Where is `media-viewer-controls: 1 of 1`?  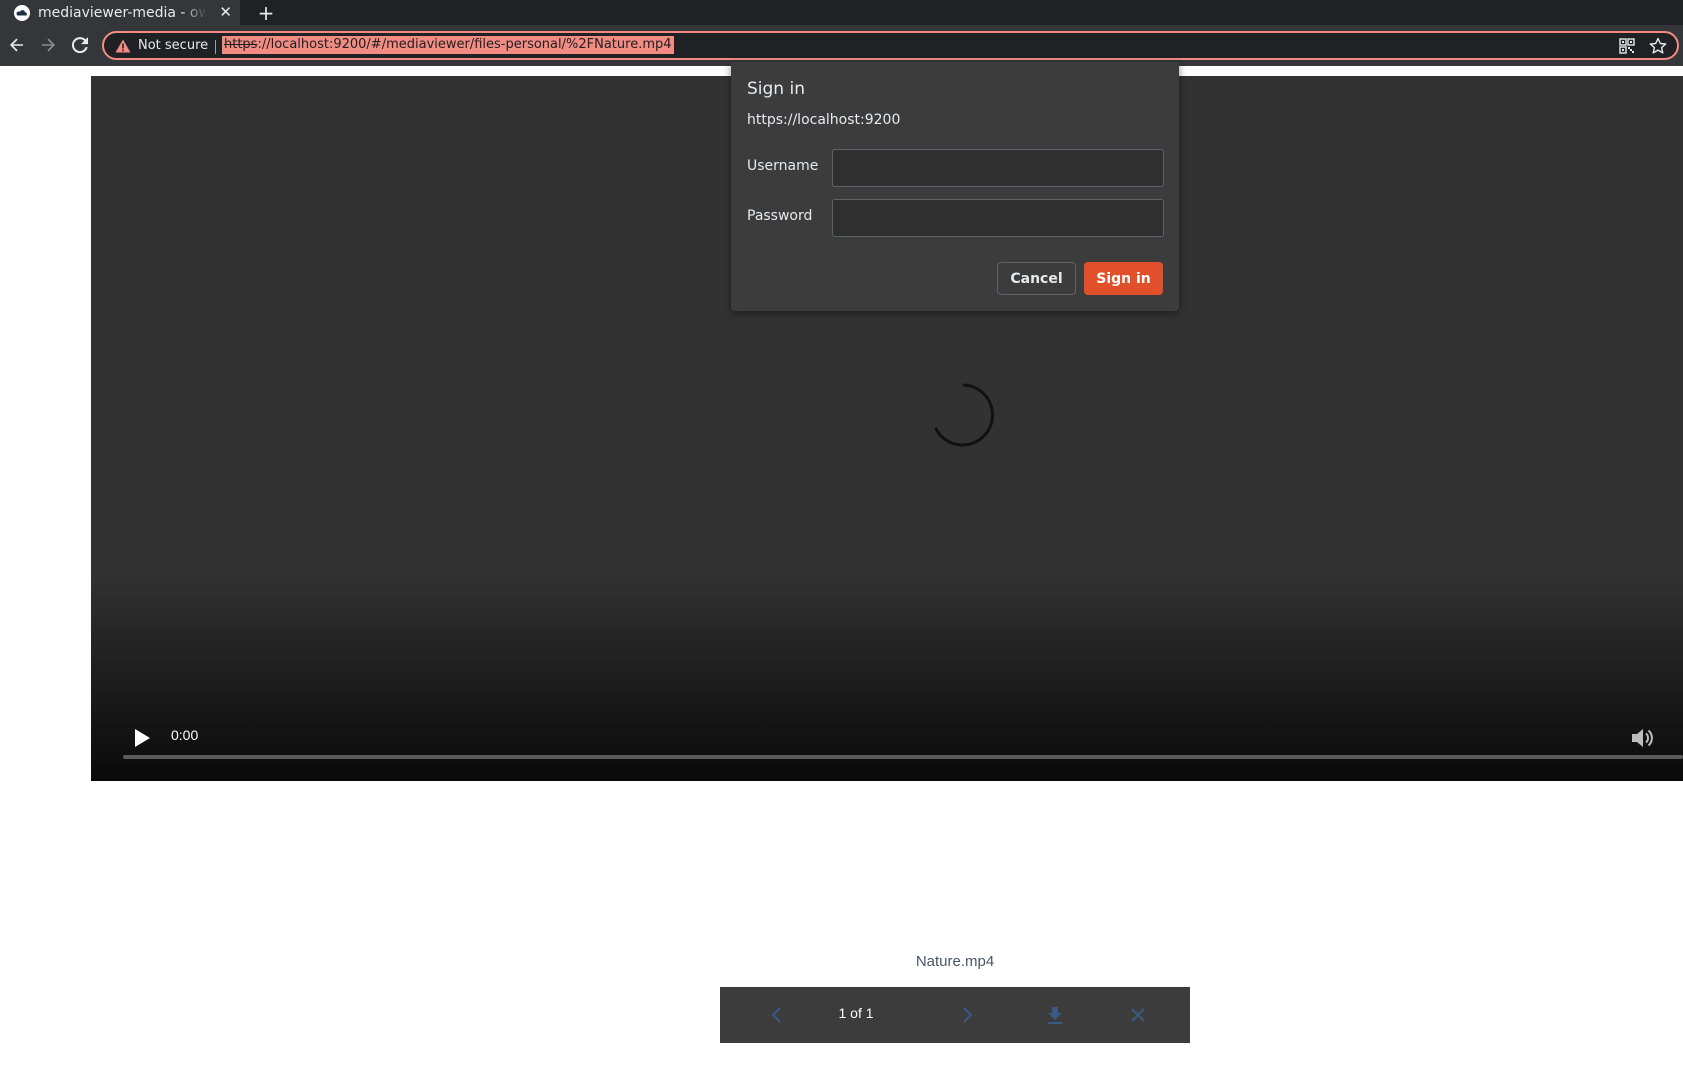
media-viewer-controls: 1 of 1 is located at coordinates (955, 1015).